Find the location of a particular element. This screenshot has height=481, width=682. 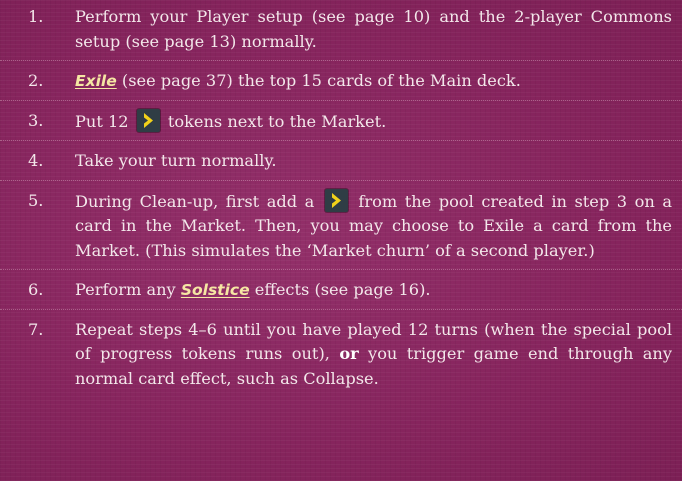

step-number: 6. is located at coordinates (36, 289).